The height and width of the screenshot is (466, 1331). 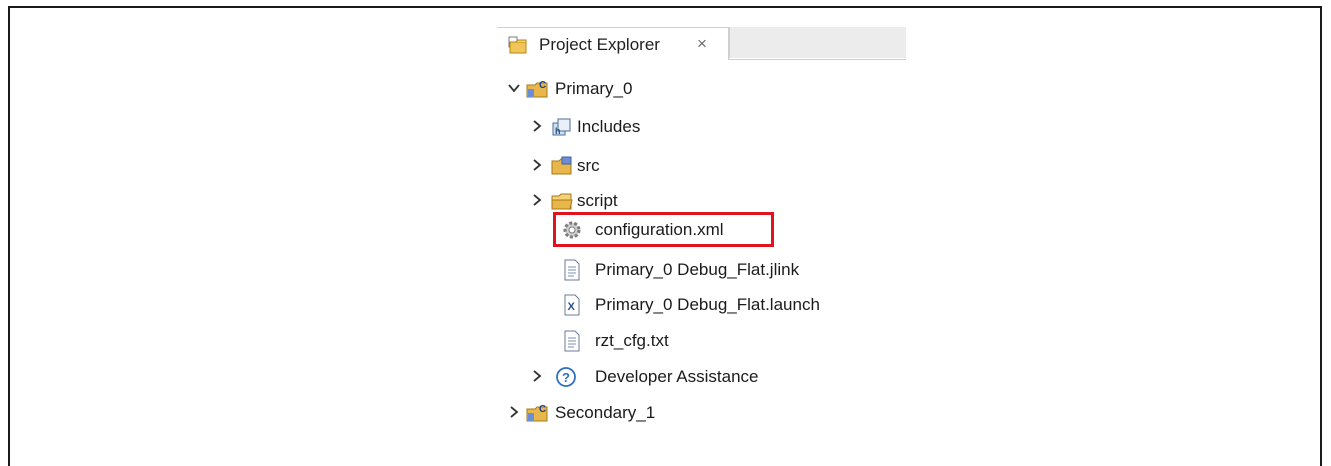 What do you see at coordinates (558, 131) in the screenshot?
I see `svg-text: h` at bounding box center [558, 131].